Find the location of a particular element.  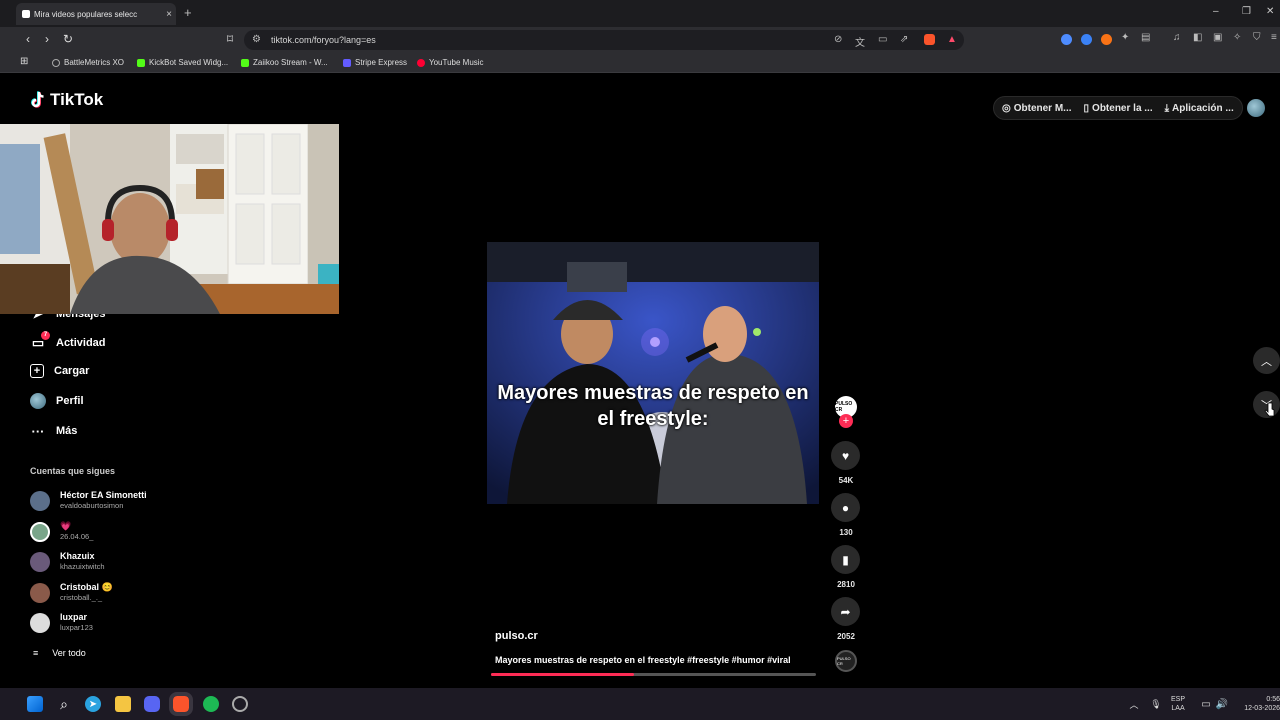

minimize-button: – is located at coordinates (1216, 11).